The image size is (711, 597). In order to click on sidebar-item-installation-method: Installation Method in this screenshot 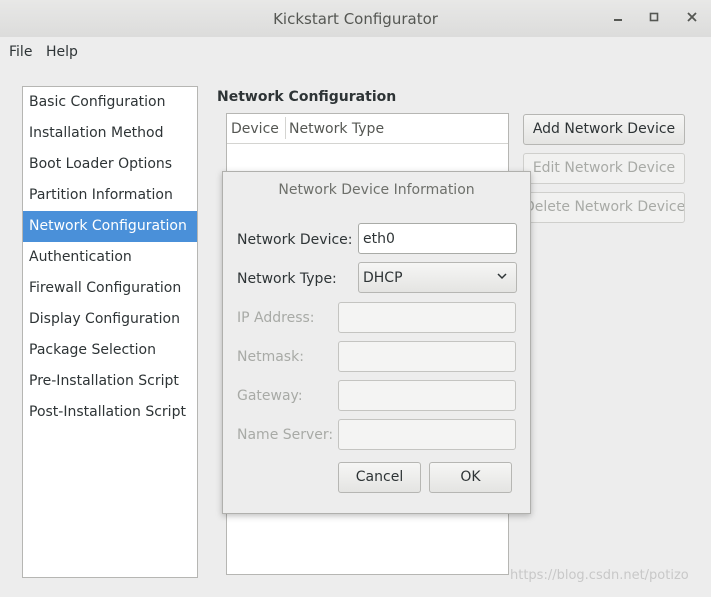, I will do `click(110, 133)`.